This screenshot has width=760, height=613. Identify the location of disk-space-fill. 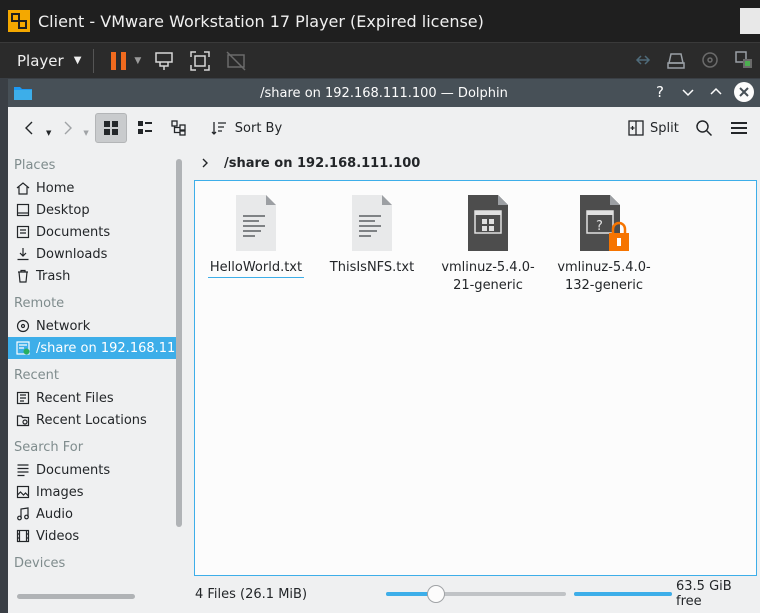
(623, 594).